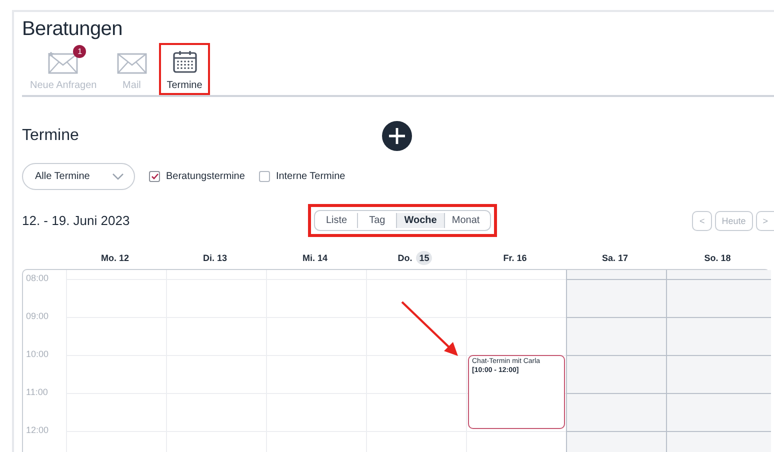 The image size is (774, 452). Describe the element at coordinates (515, 258) in the screenshot. I see `day-header: Fr. 16` at that location.